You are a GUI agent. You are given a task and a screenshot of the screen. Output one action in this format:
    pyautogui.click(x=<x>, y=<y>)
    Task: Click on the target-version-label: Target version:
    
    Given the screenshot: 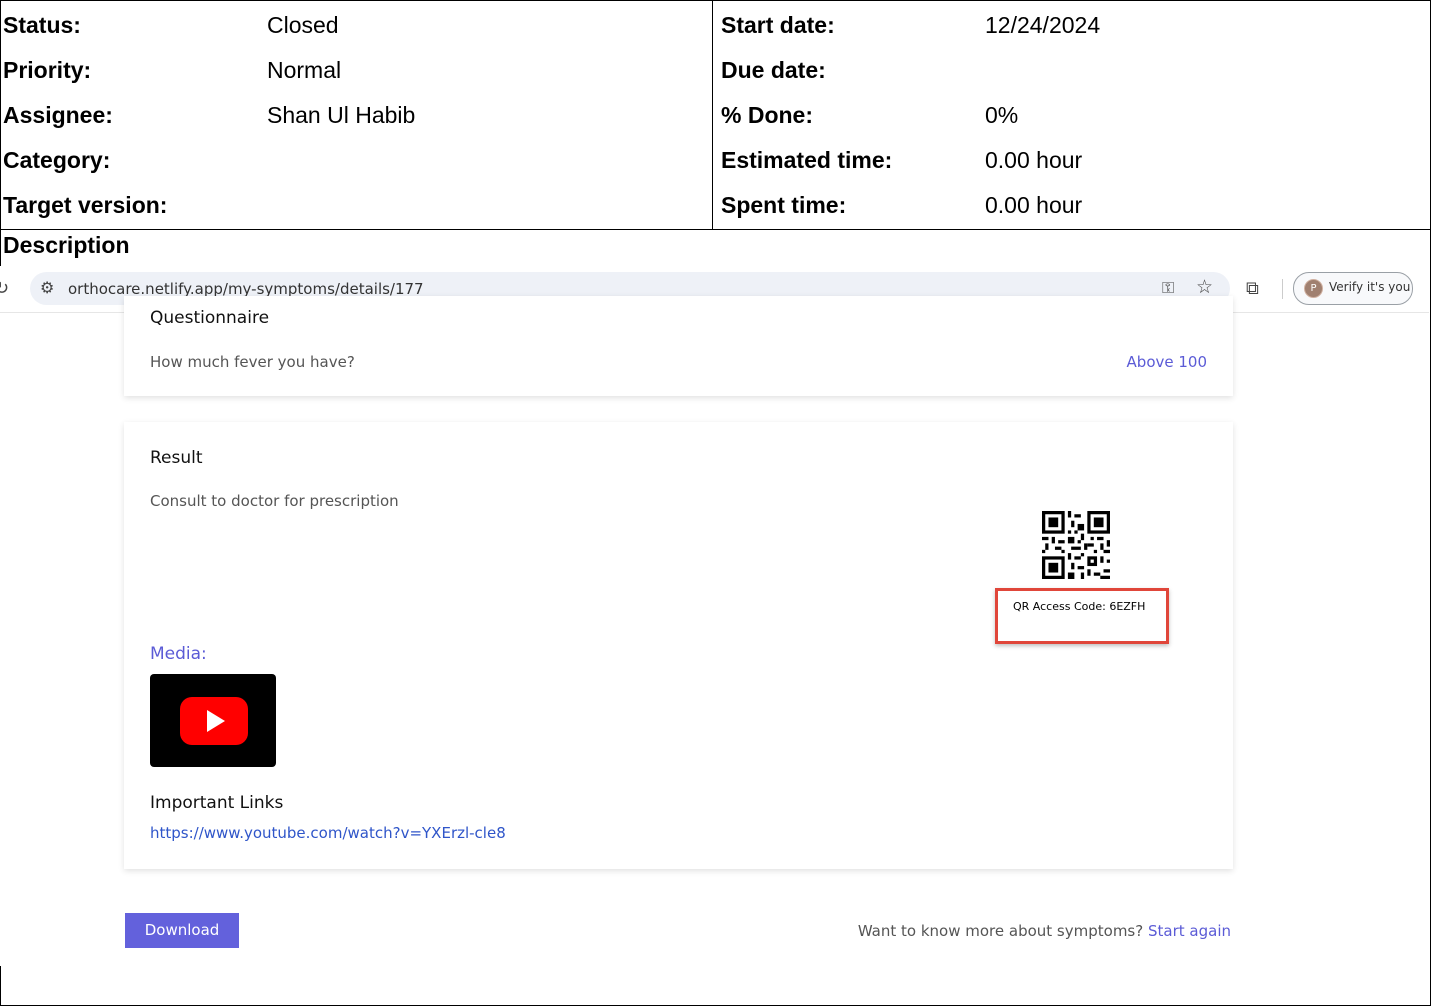 What is the action you would take?
    pyautogui.click(x=85, y=205)
    